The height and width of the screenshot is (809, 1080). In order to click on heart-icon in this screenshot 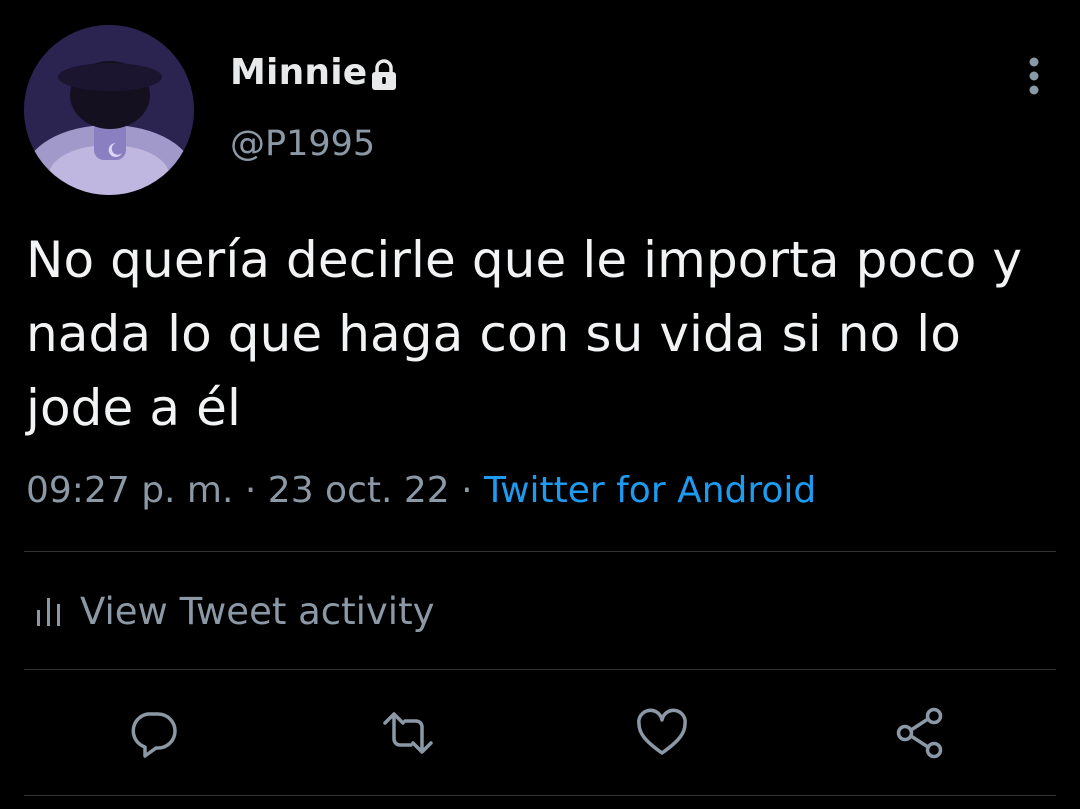, I will do `click(662, 731)`.